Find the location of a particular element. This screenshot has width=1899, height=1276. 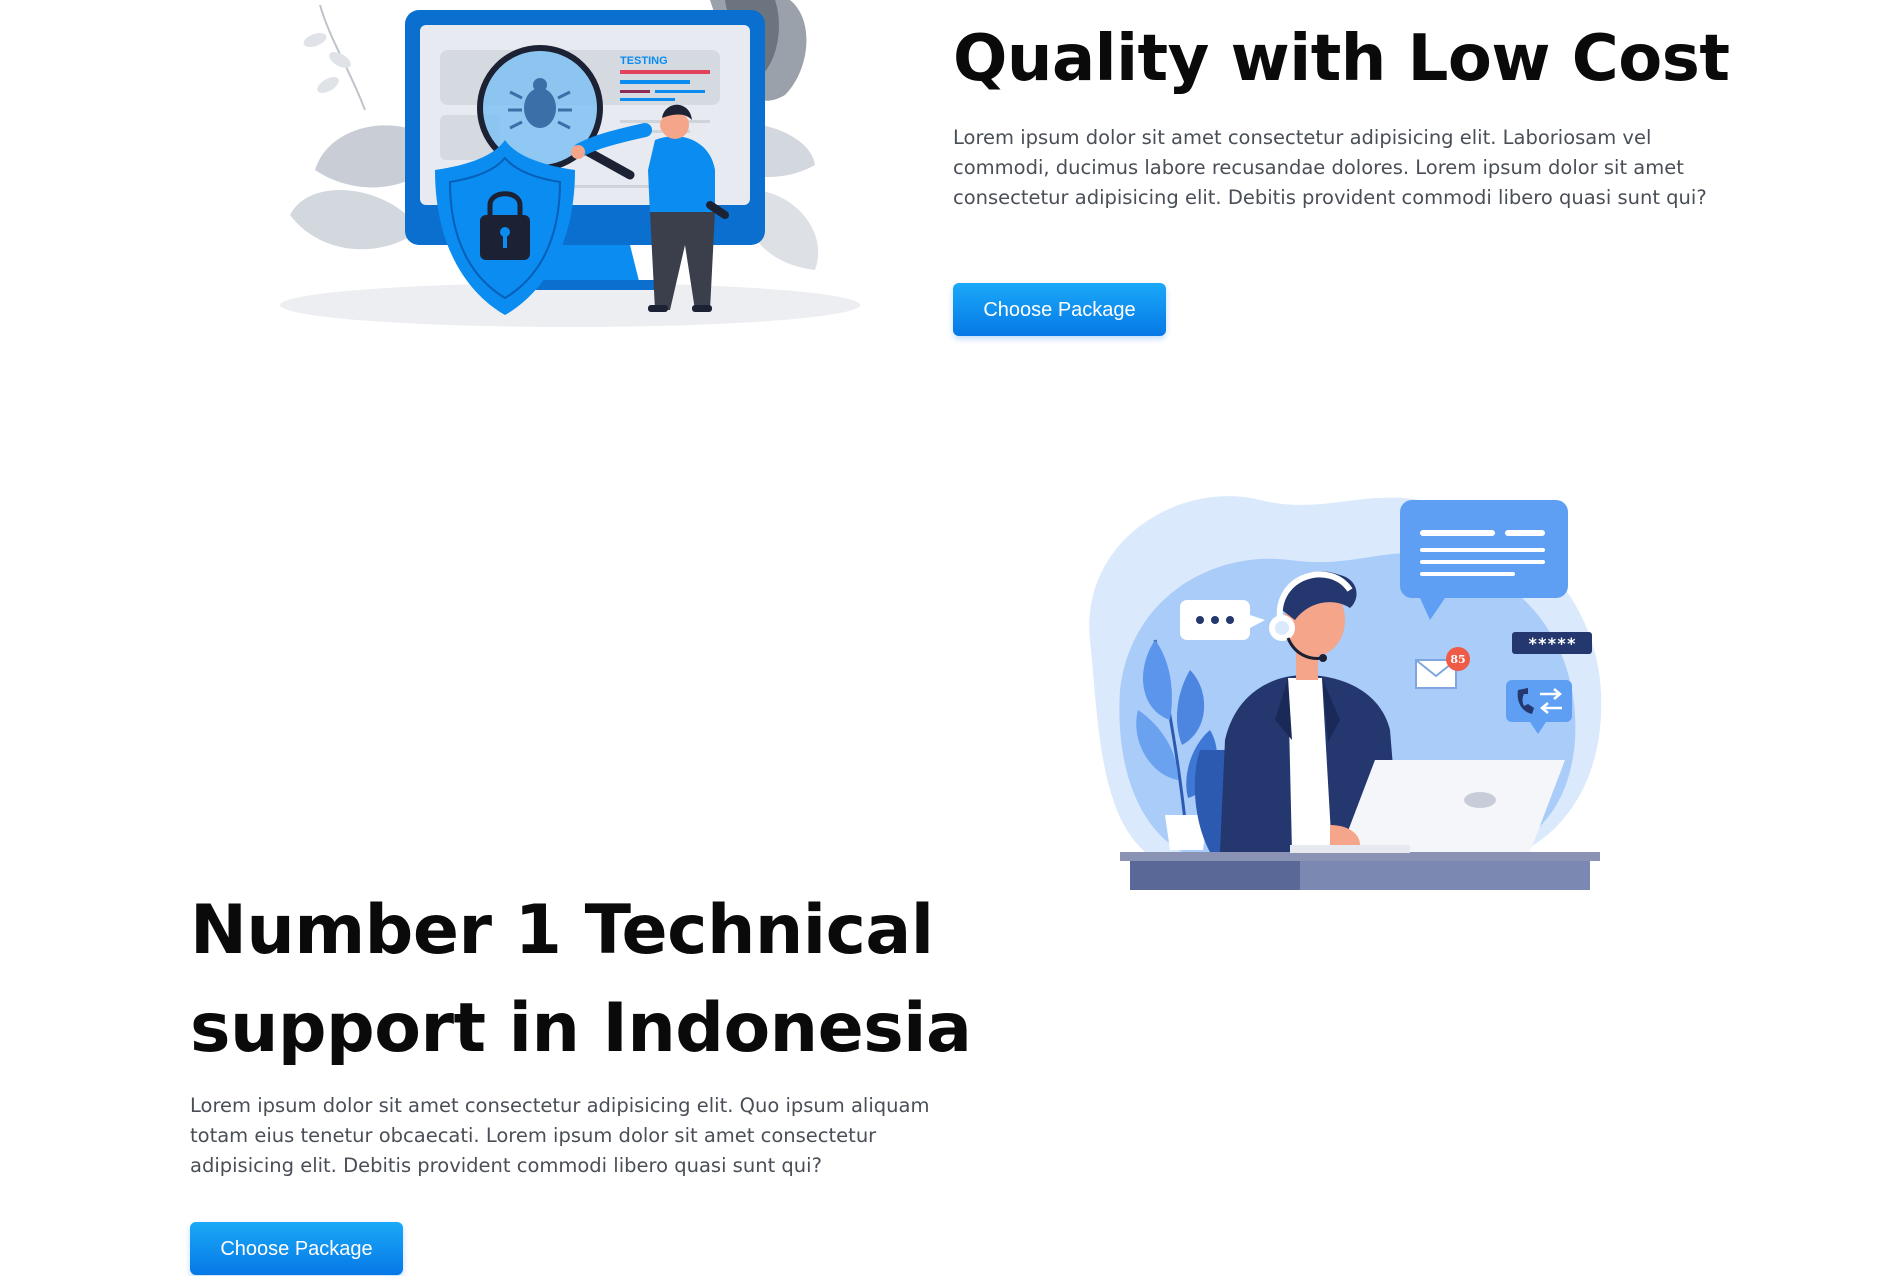

choose-package-button-support: Choose Package is located at coordinates (296, 1248).